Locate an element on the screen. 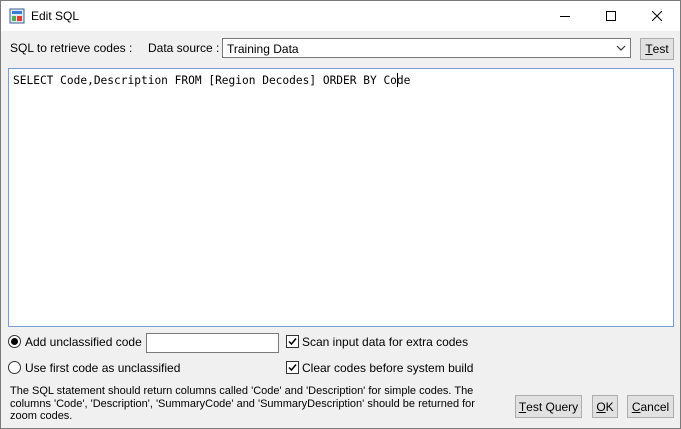 This screenshot has width=681, height=429. datasource-value: Training Data is located at coordinates (263, 49).